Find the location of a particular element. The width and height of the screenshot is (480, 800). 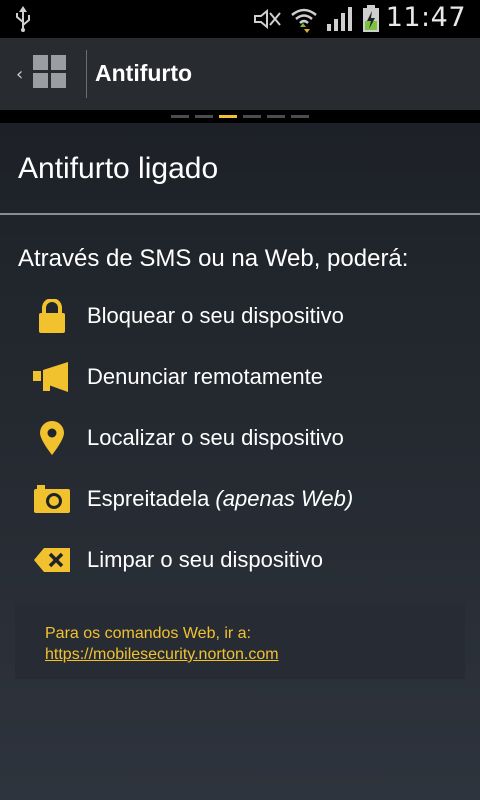

intro-text: Através de SMS ou na Web, poderá: is located at coordinates (213, 258).